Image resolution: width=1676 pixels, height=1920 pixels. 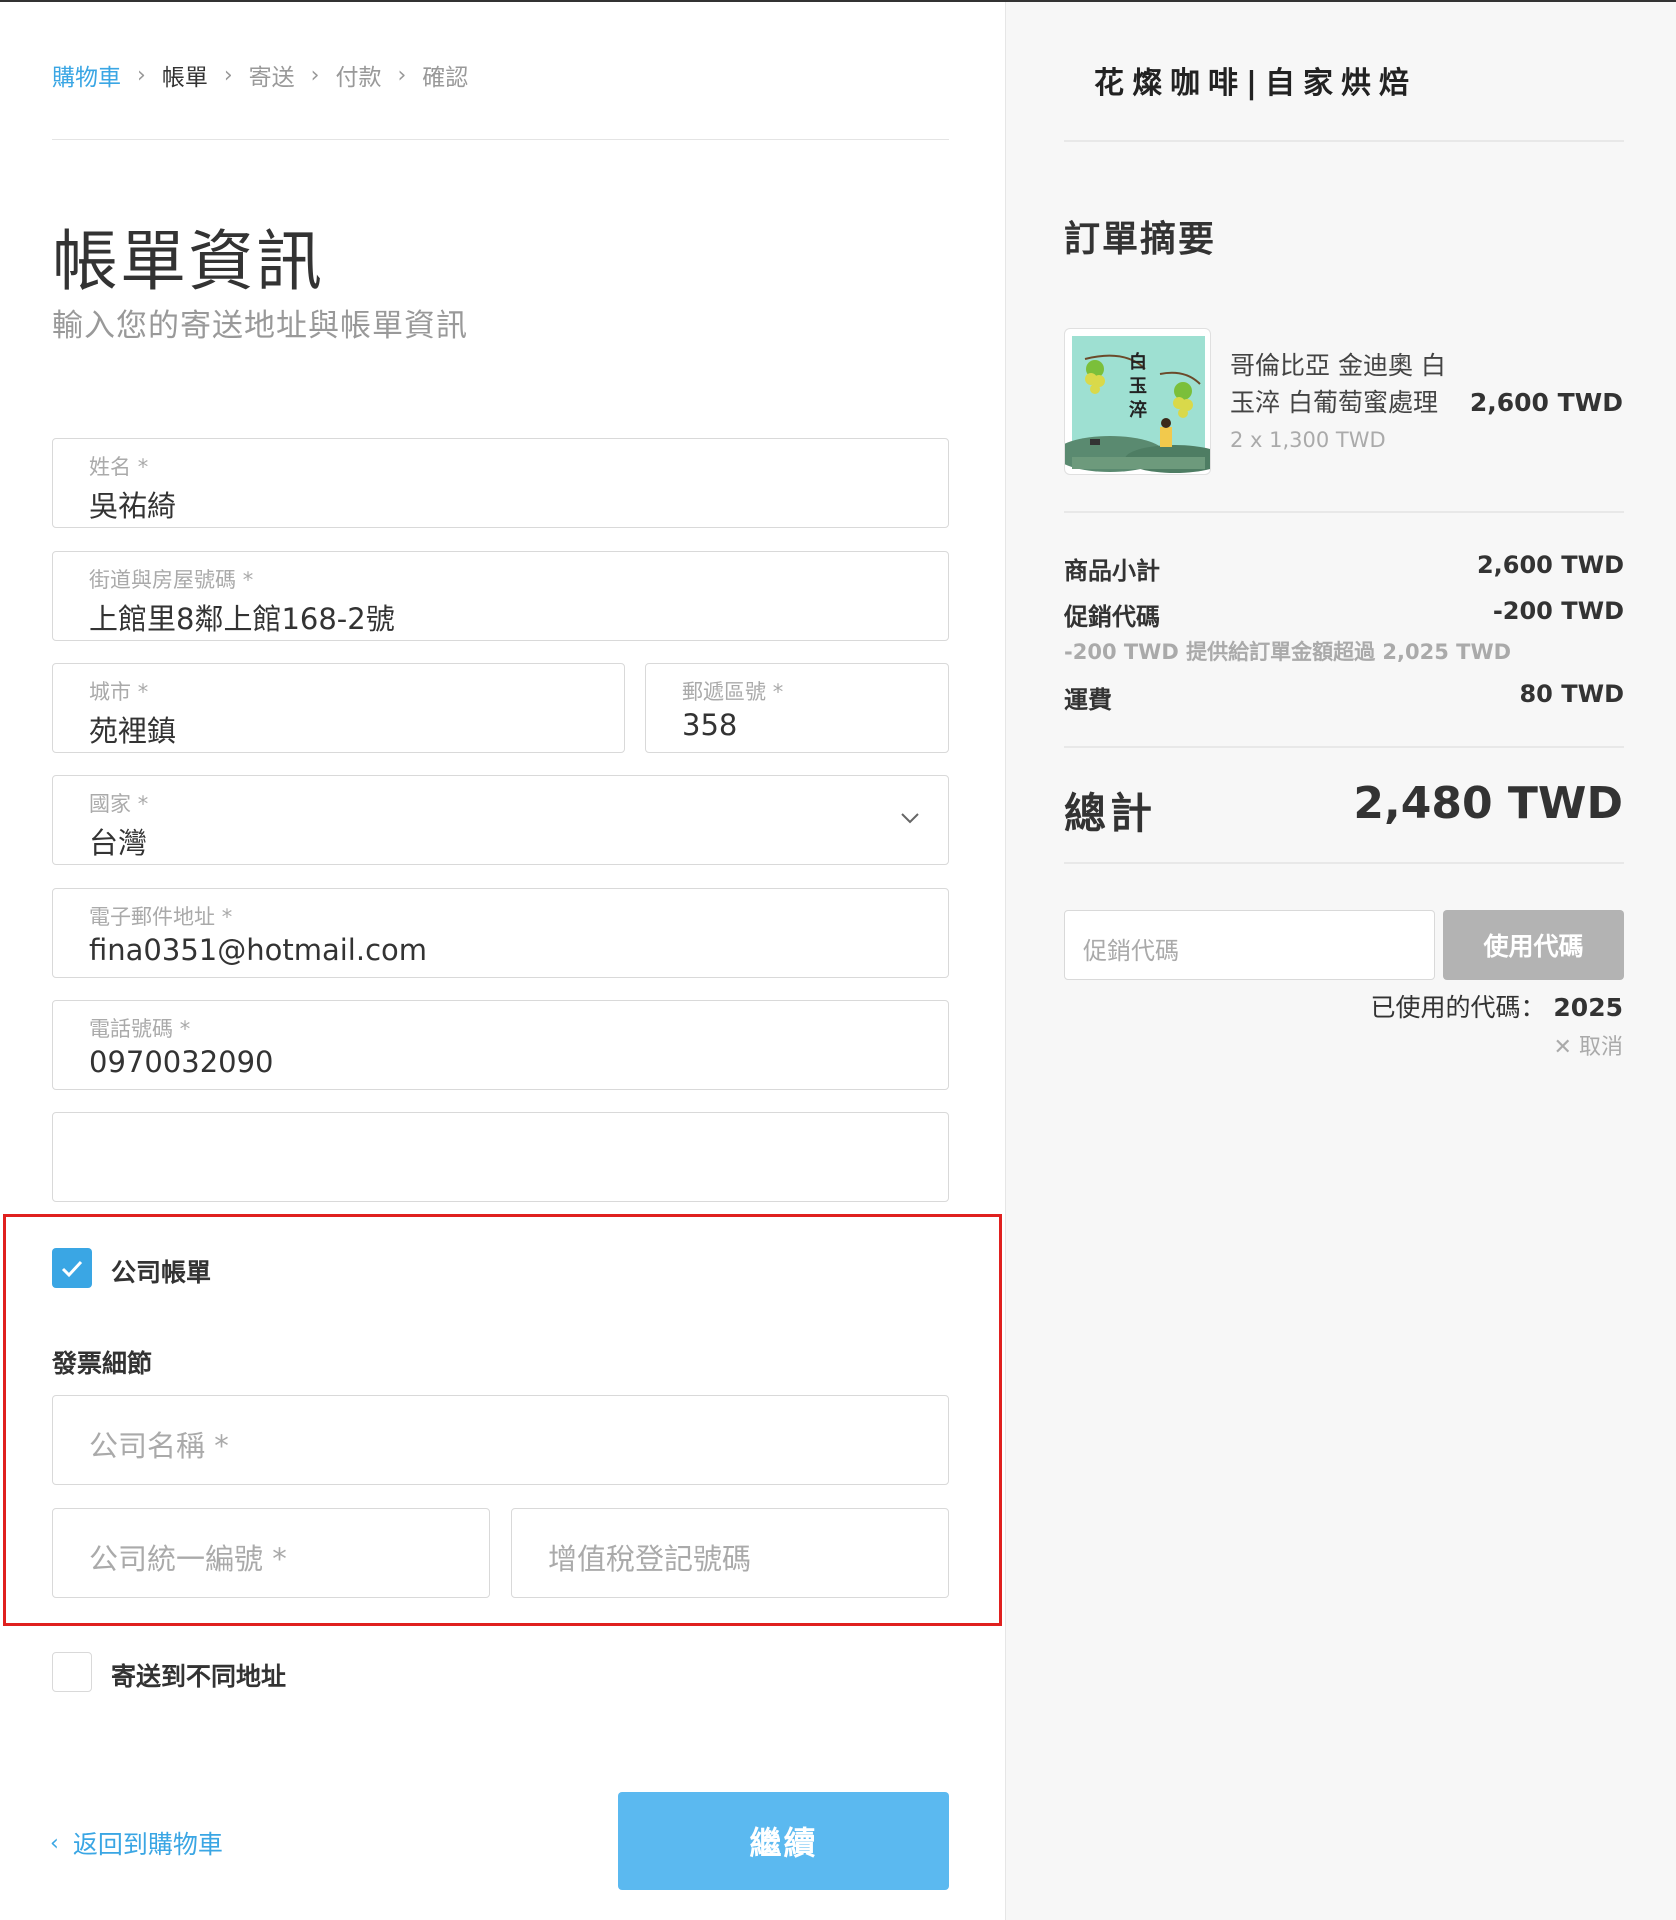 What do you see at coordinates (500, 1045) in the screenshot?
I see `phone-field: 電話號碼 * 0970032090` at bounding box center [500, 1045].